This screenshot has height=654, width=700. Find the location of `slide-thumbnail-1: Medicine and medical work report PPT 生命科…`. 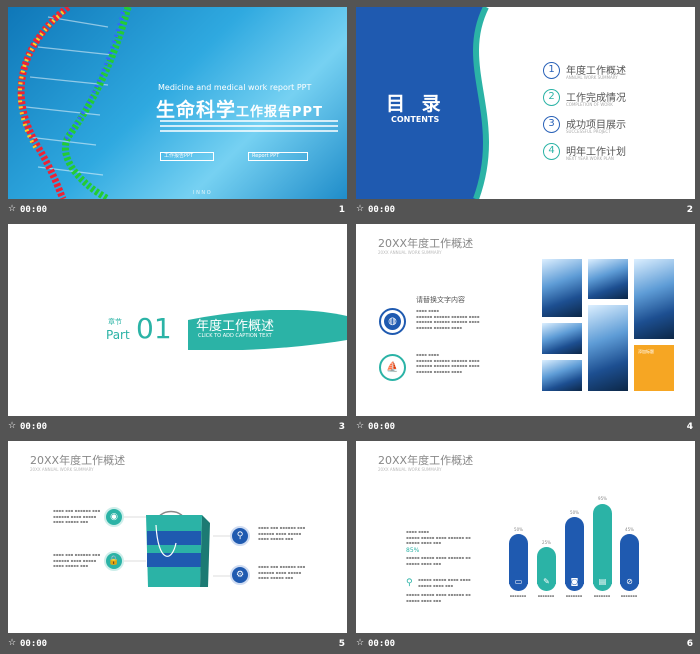

slide-thumbnail-1: Medicine and medical work report PPT 生命科… is located at coordinates (177, 103).